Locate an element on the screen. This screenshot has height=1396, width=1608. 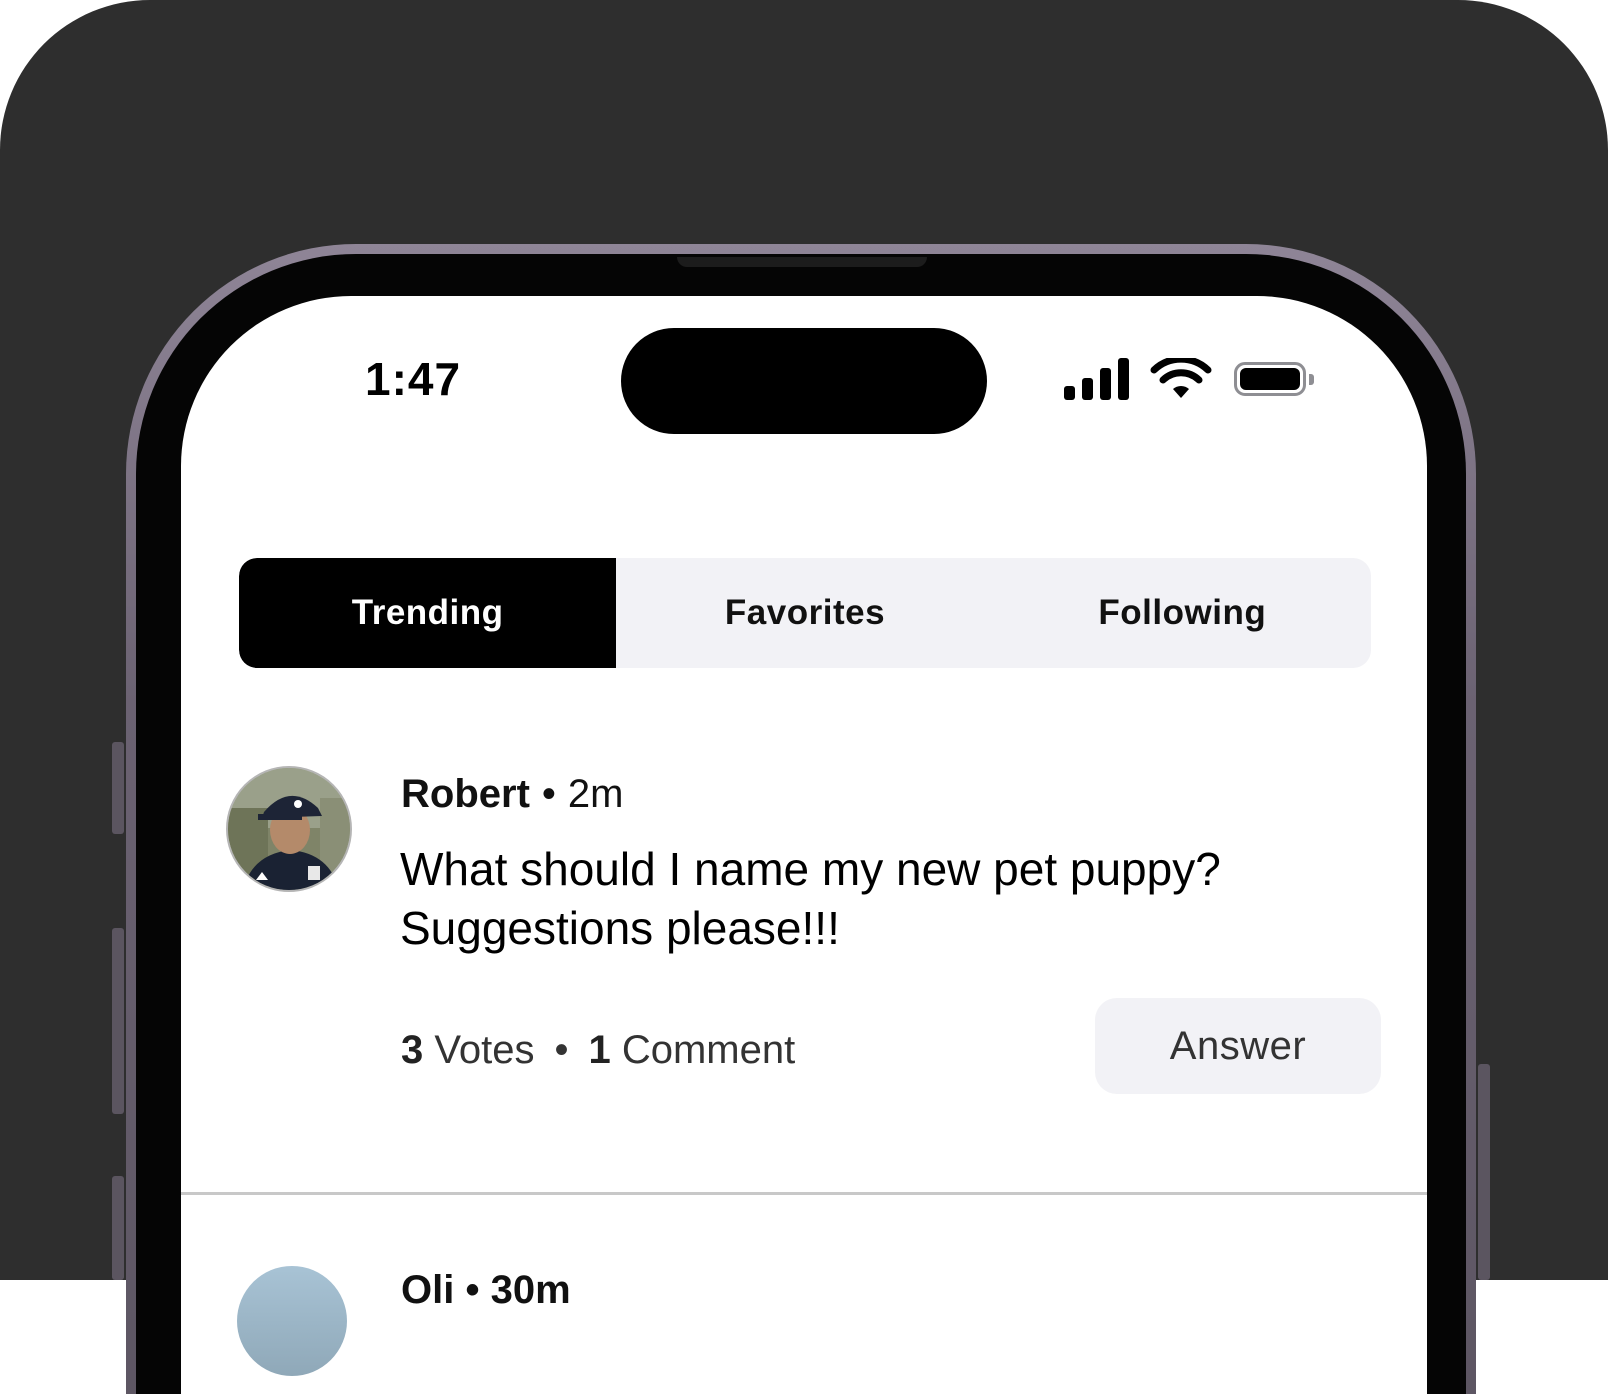
cellular-signal-icon is located at coordinates (1098, 379).